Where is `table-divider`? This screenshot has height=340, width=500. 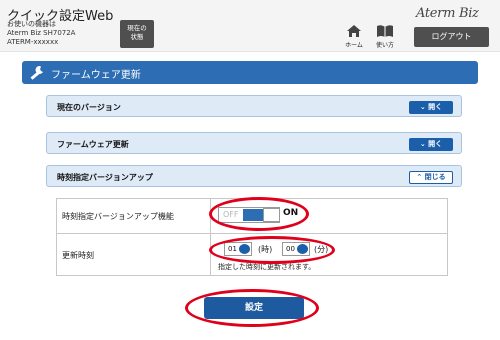 table-divider is located at coordinates (252, 233).